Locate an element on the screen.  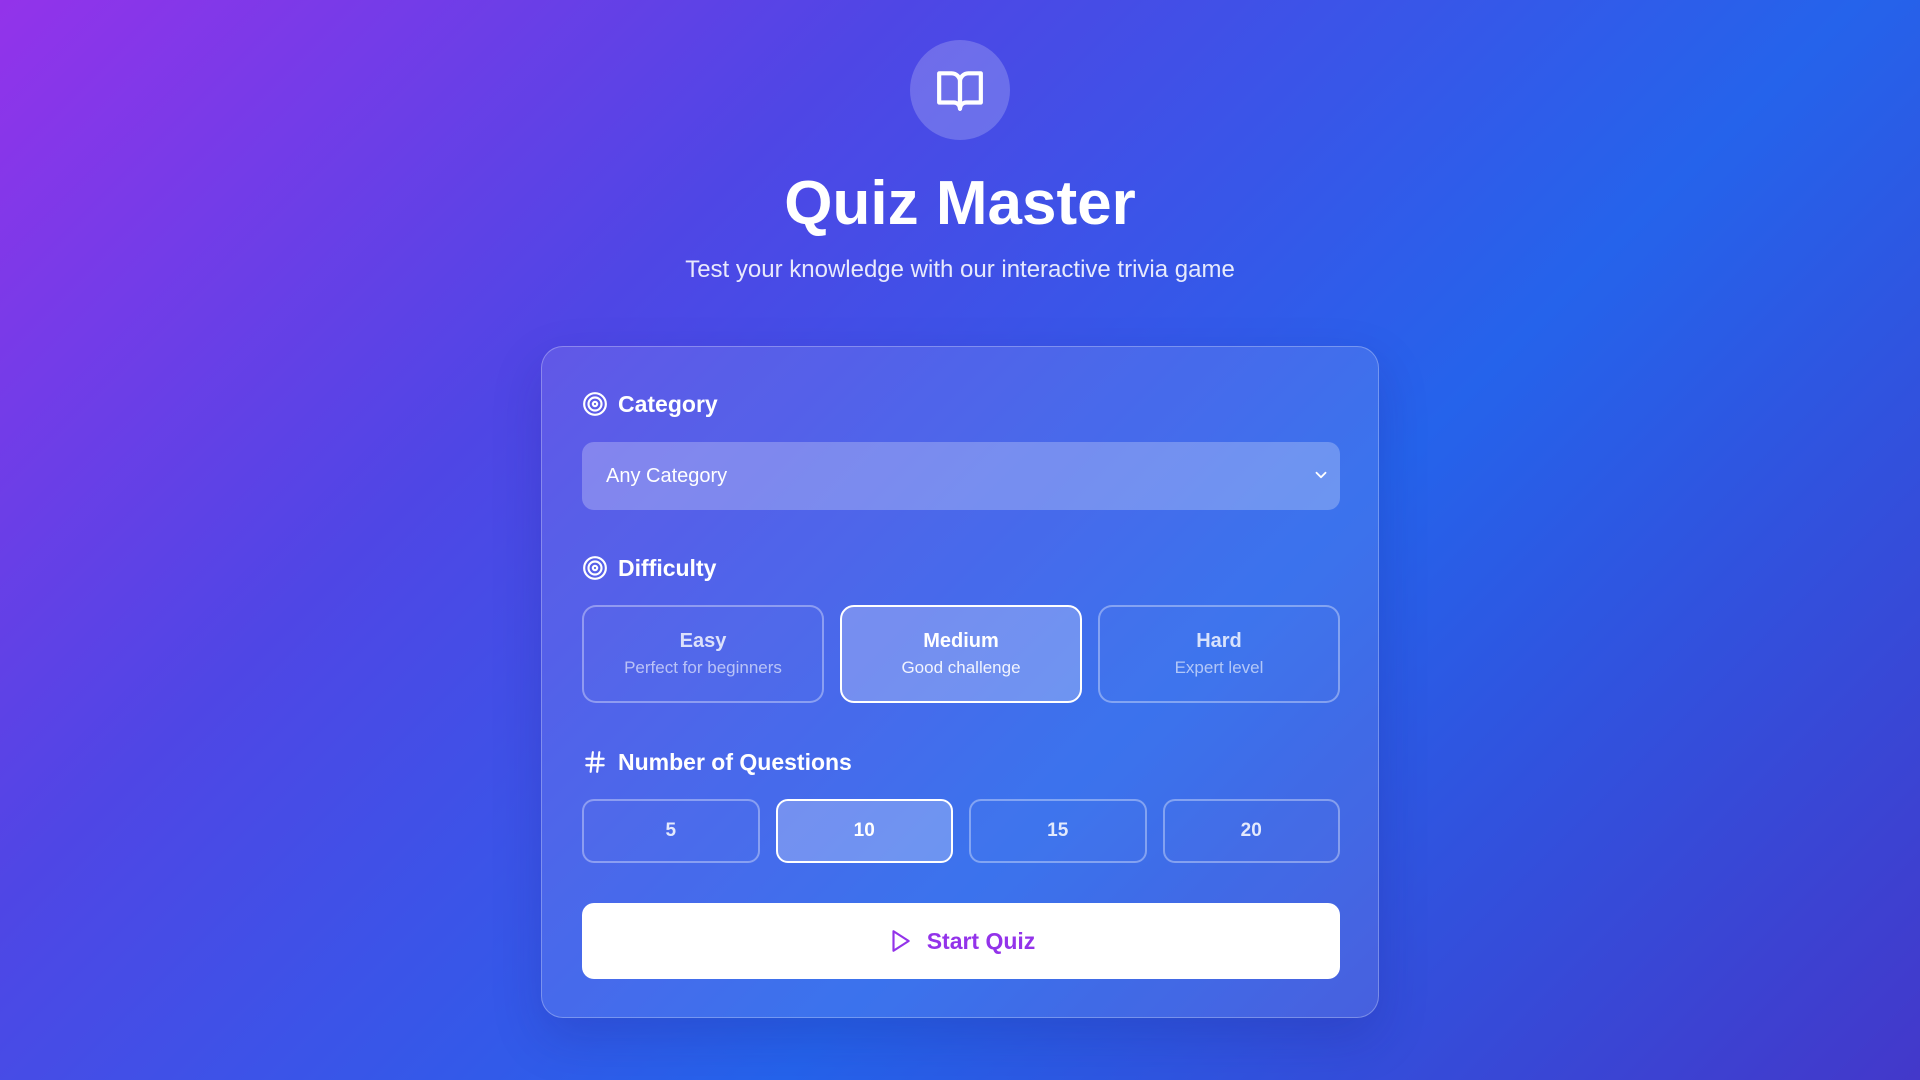
start-quiz-button: Start Quiz is located at coordinates (961, 941).